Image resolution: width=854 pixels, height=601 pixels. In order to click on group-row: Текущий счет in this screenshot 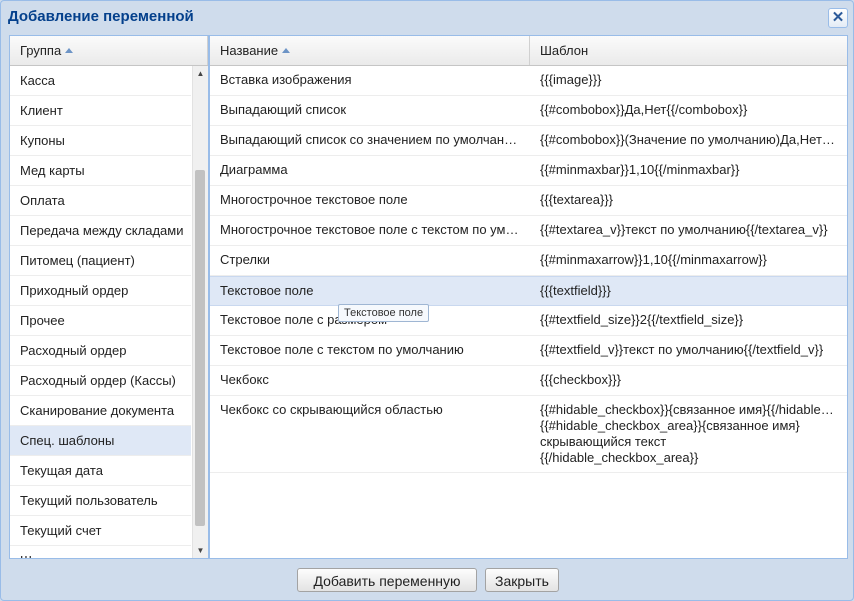, I will do `click(100, 531)`.